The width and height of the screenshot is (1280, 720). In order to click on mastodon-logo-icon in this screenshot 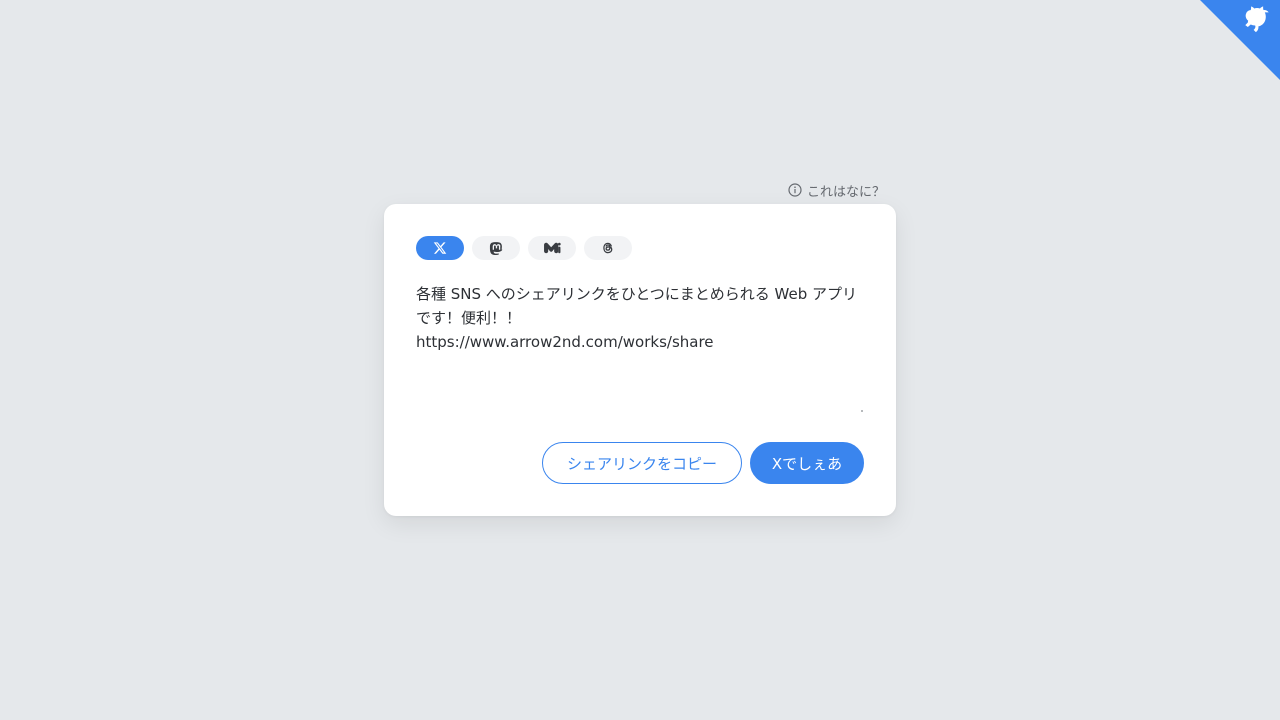, I will do `click(496, 248)`.